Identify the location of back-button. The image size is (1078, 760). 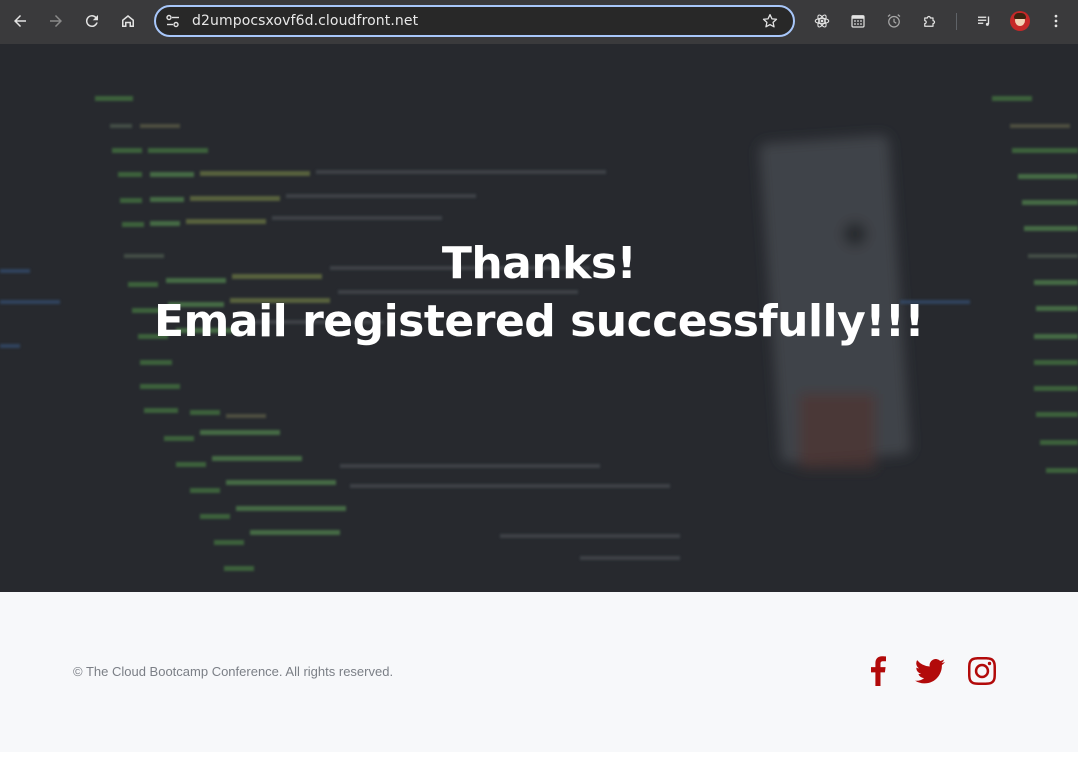
(20, 21).